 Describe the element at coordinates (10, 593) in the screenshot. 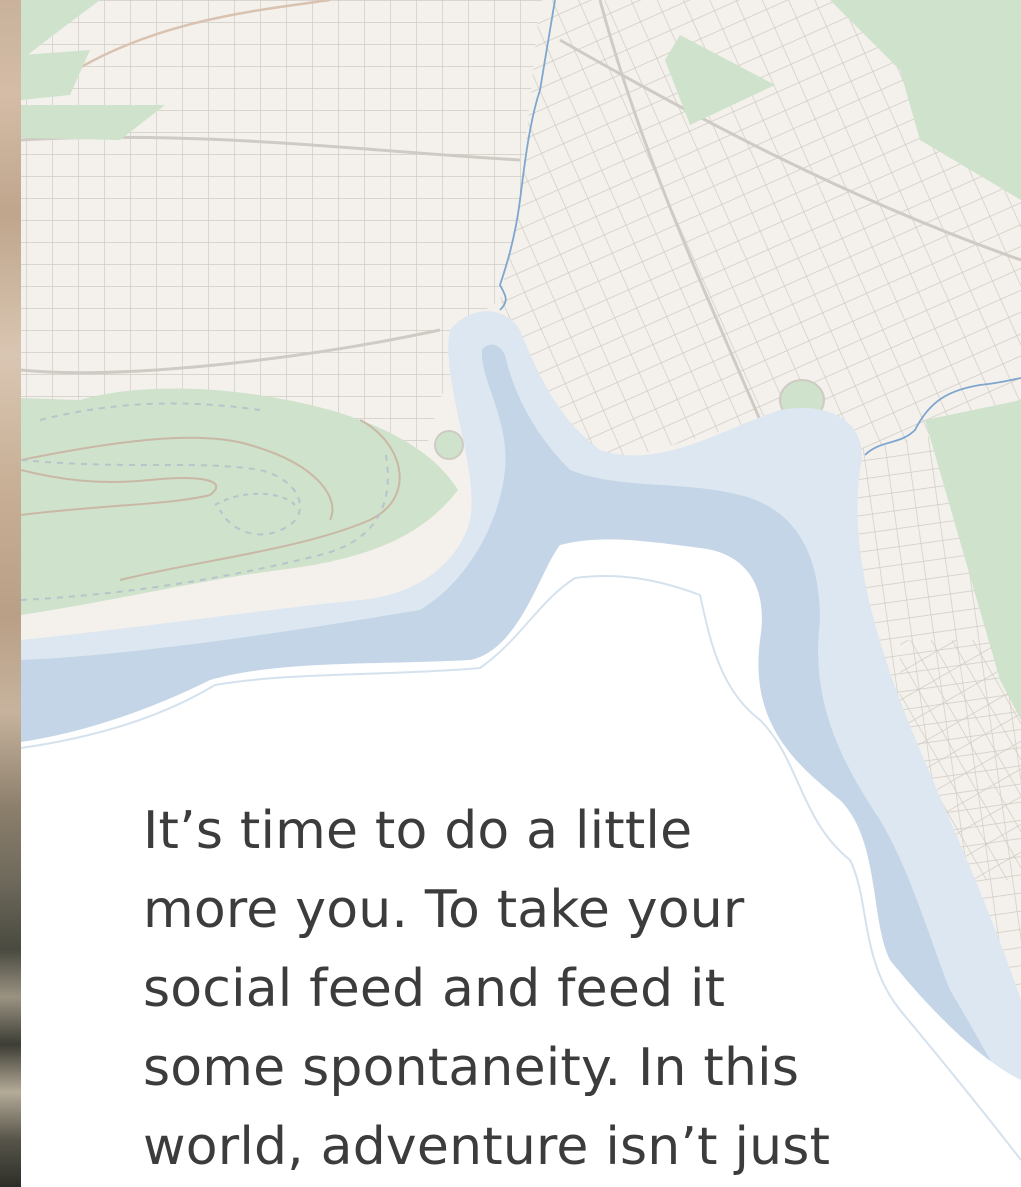

I see `photo-edge-strip` at that location.